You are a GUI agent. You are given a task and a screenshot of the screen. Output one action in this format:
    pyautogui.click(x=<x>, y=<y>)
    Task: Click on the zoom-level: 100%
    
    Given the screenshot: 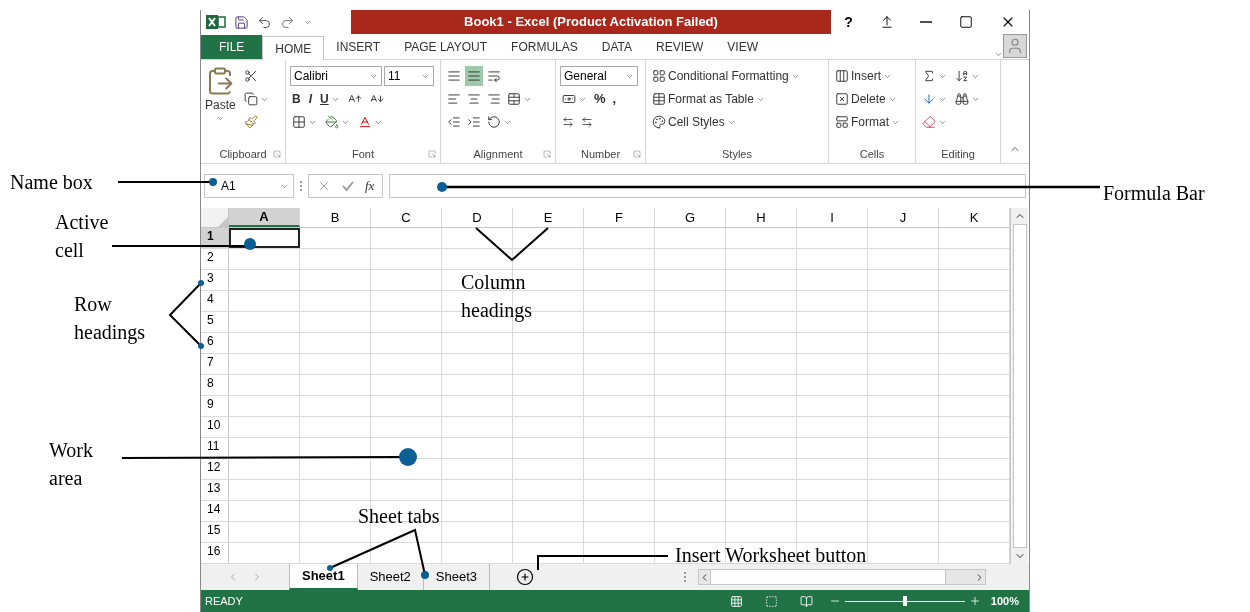 What is the action you would take?
    pyautogui.click(x=1004, y=601)
    